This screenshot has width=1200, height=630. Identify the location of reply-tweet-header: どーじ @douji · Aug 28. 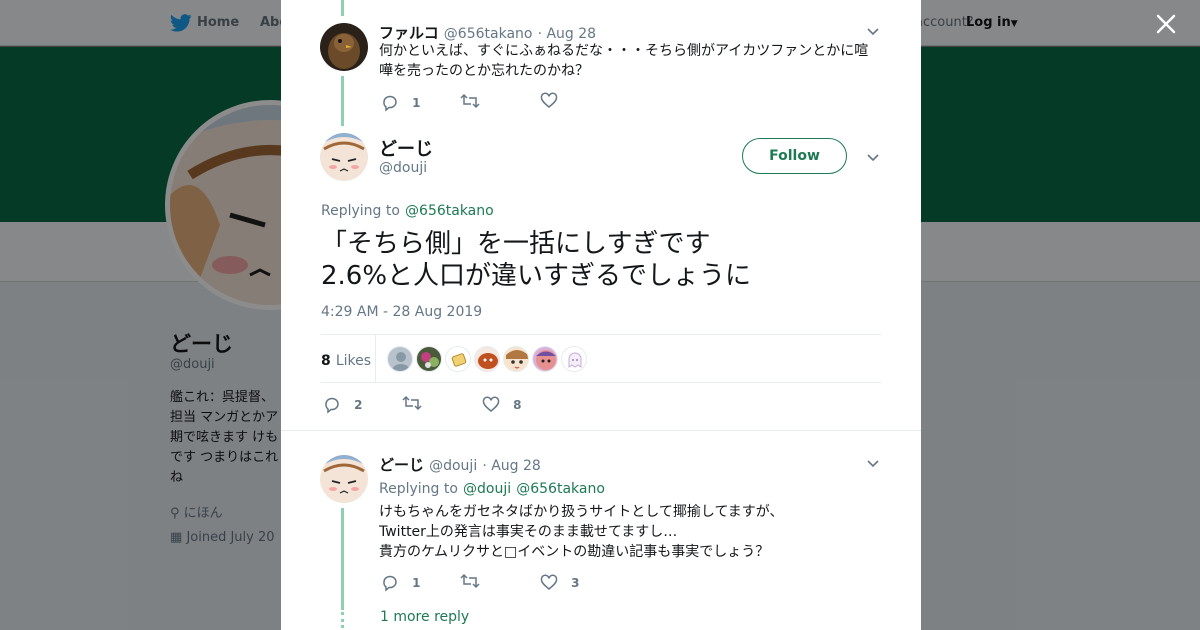
(460, 464).